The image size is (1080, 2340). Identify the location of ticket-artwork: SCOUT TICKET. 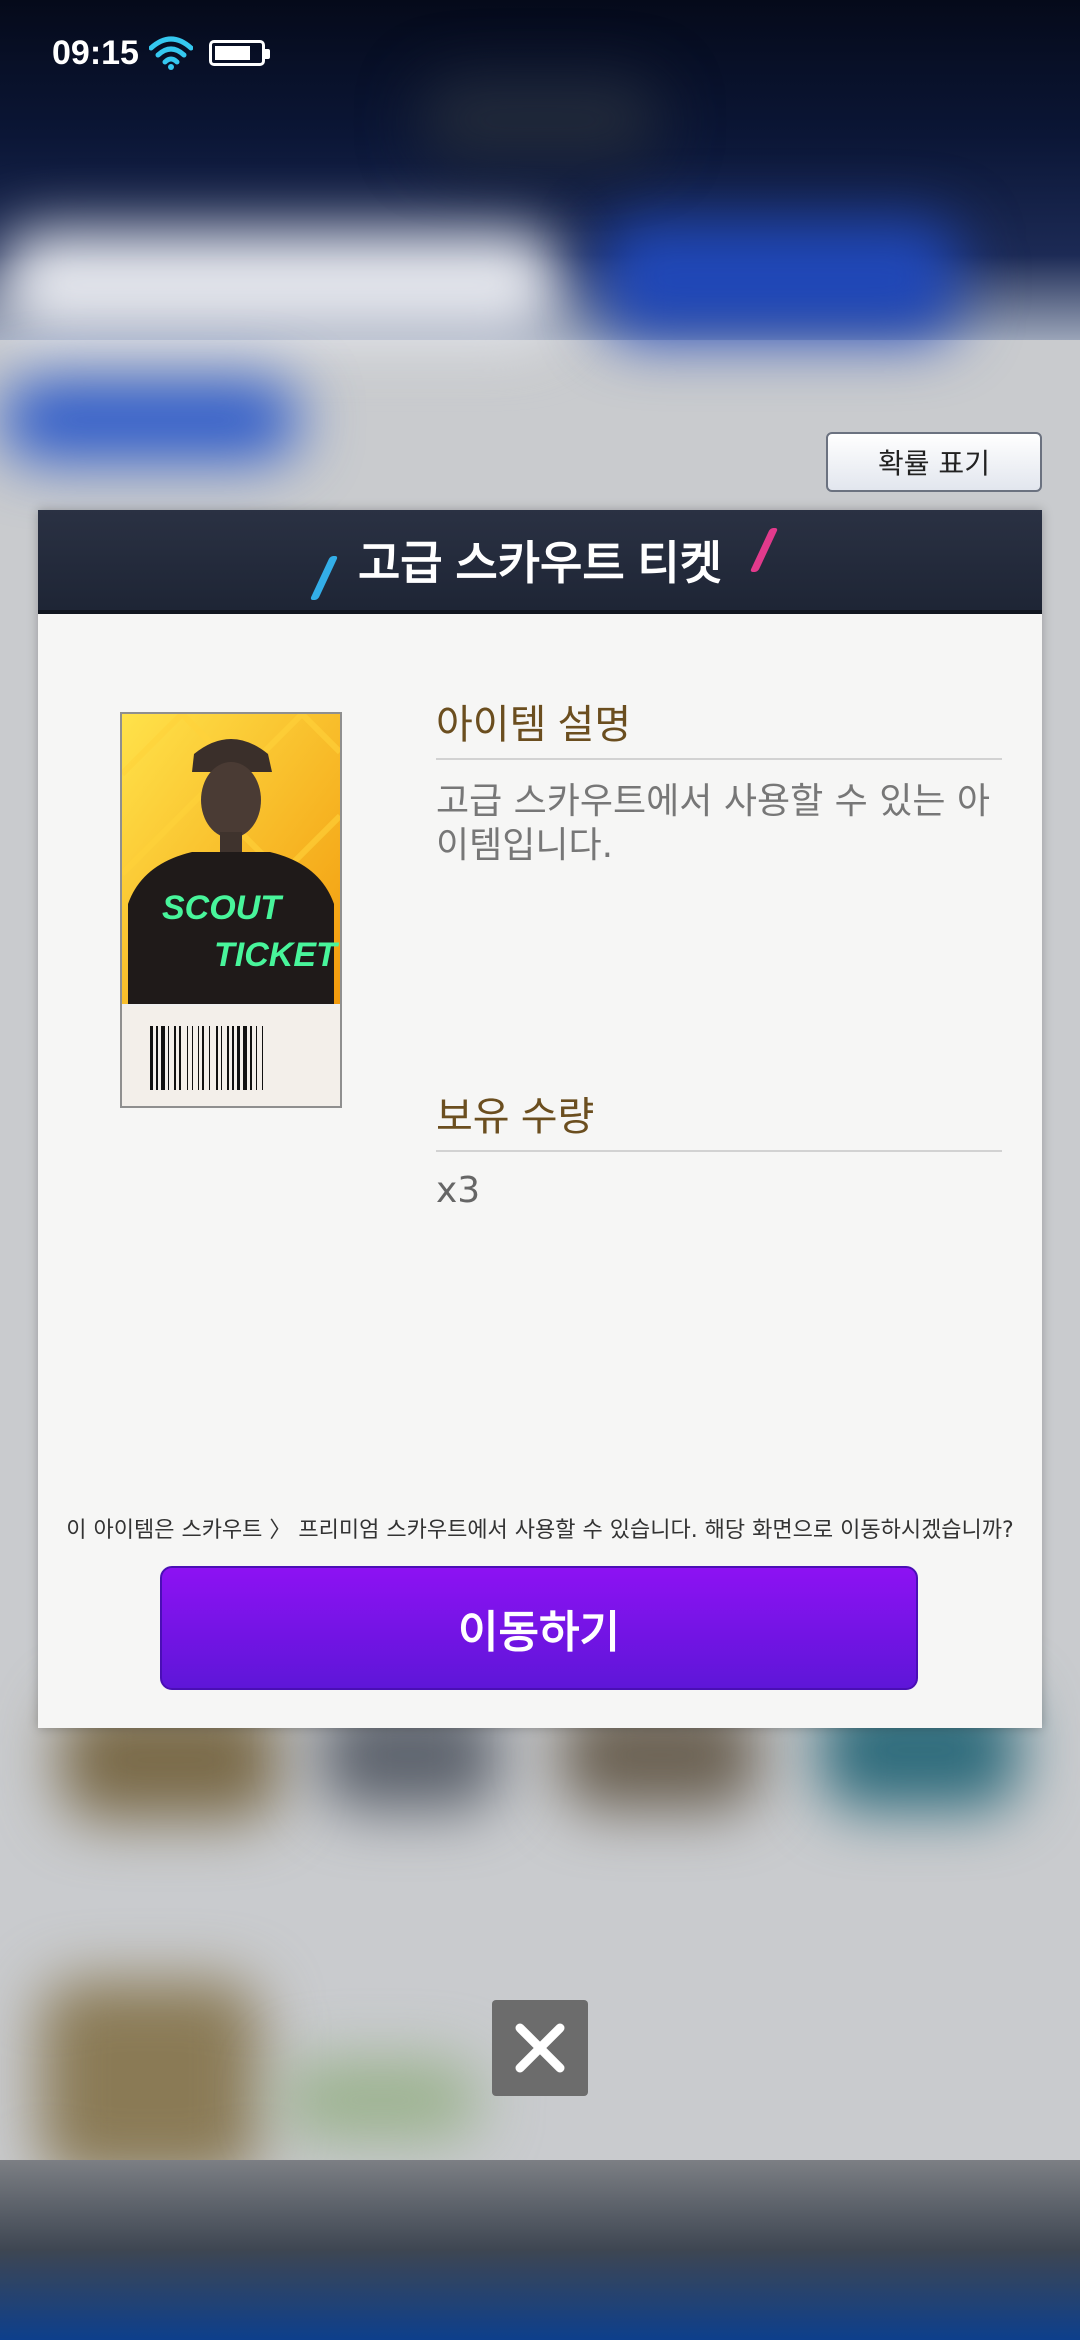
(231, 859).